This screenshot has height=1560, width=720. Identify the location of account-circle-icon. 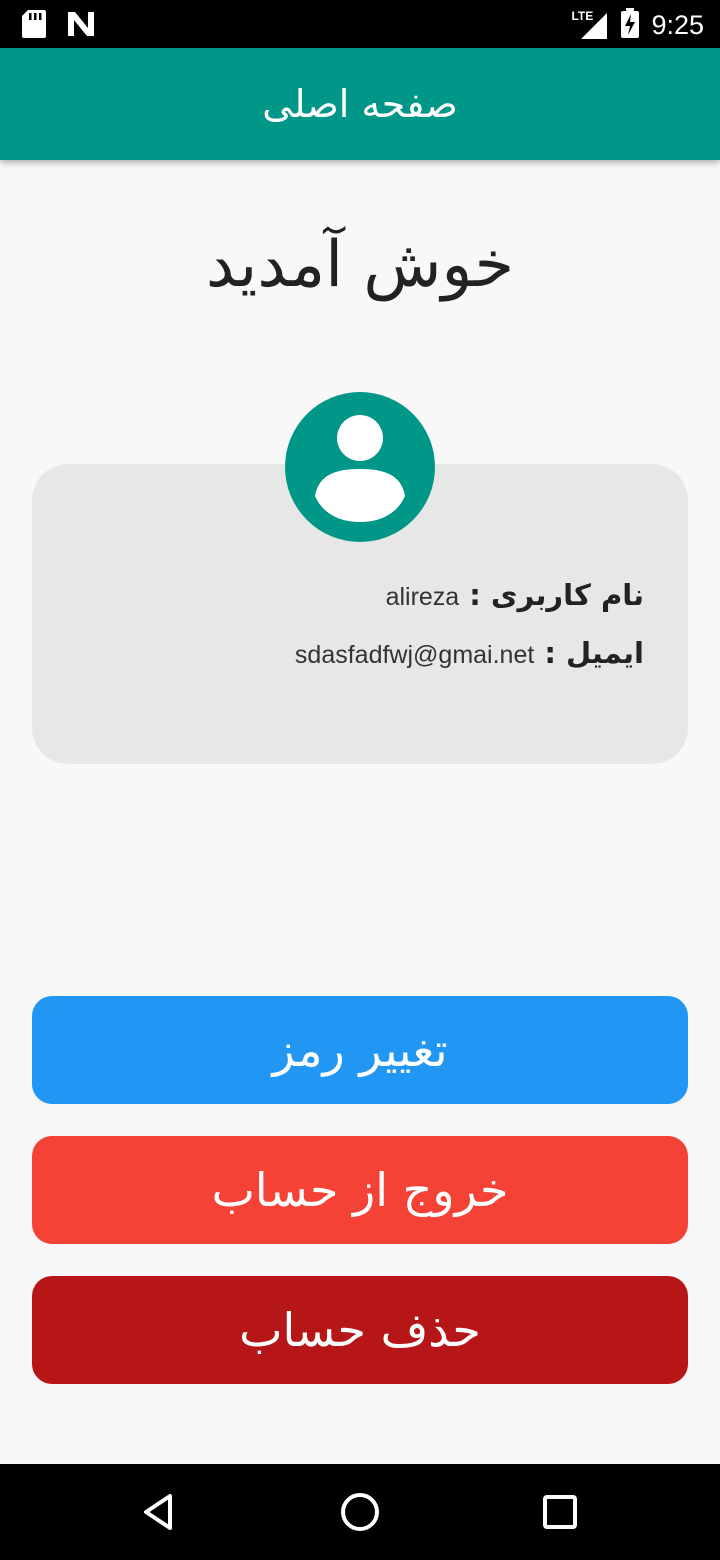
(360, 467).